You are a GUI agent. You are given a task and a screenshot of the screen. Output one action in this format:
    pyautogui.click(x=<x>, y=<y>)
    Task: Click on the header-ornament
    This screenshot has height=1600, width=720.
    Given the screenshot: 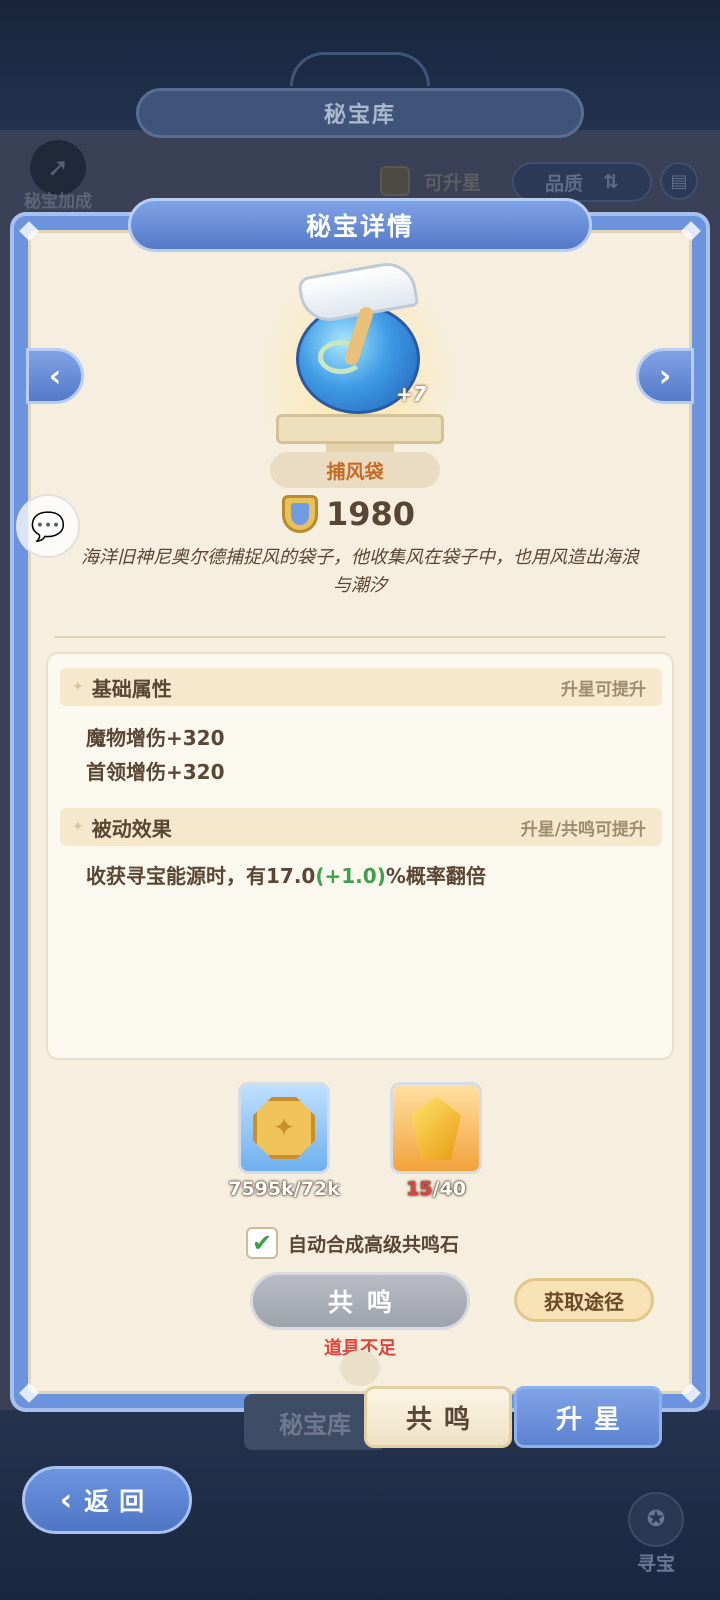 What is the action you would take?
    pyautogui.click(x=360, y=69)
    